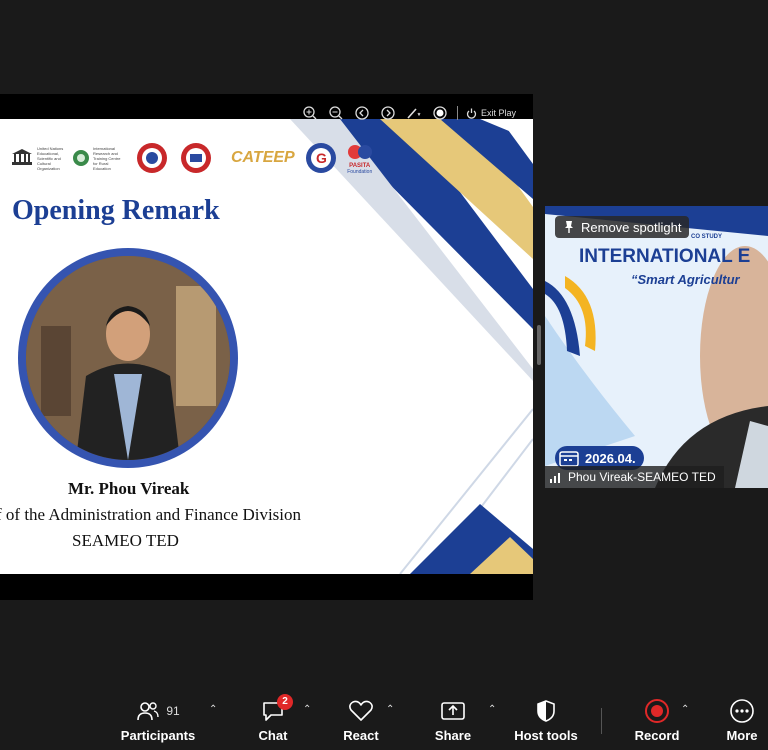 The width and height of the screenshot is (768, 750). Describe the element at coordinates (610, 458) in the screenshot. I see `event-date-text: 2026.04.` at that location.